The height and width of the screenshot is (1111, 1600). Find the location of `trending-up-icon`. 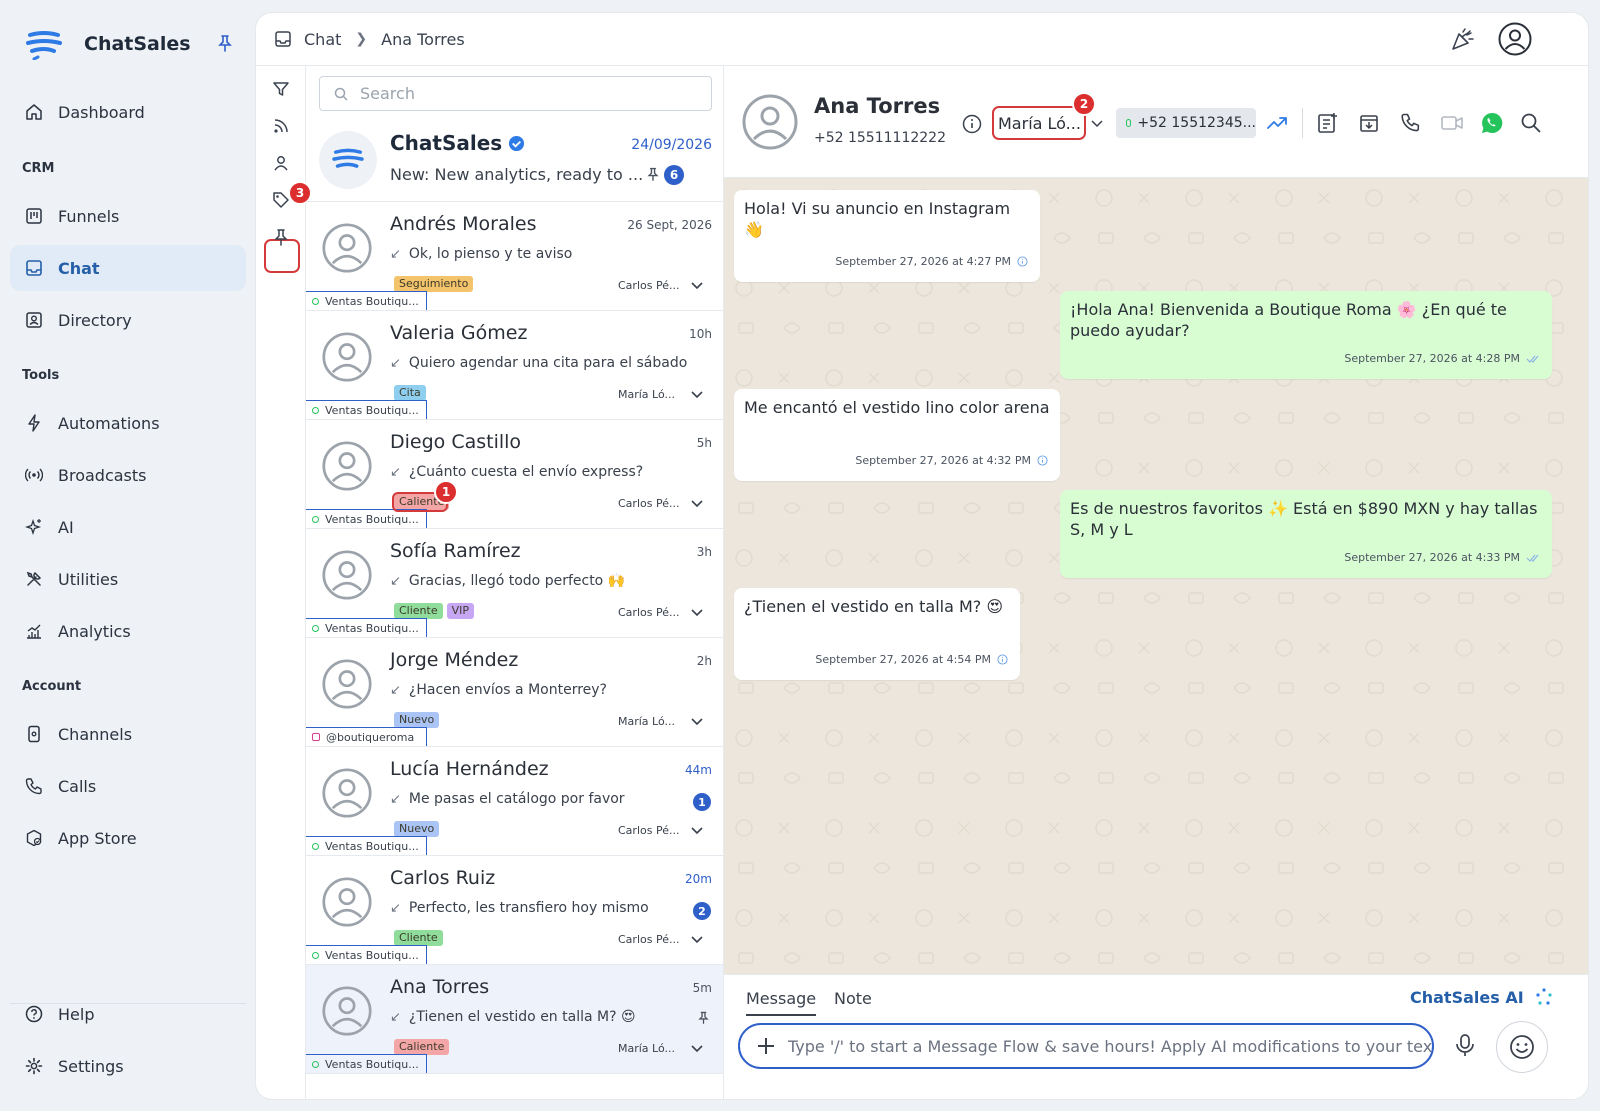

trending-up-icon is located at coordinates (1277, 123).